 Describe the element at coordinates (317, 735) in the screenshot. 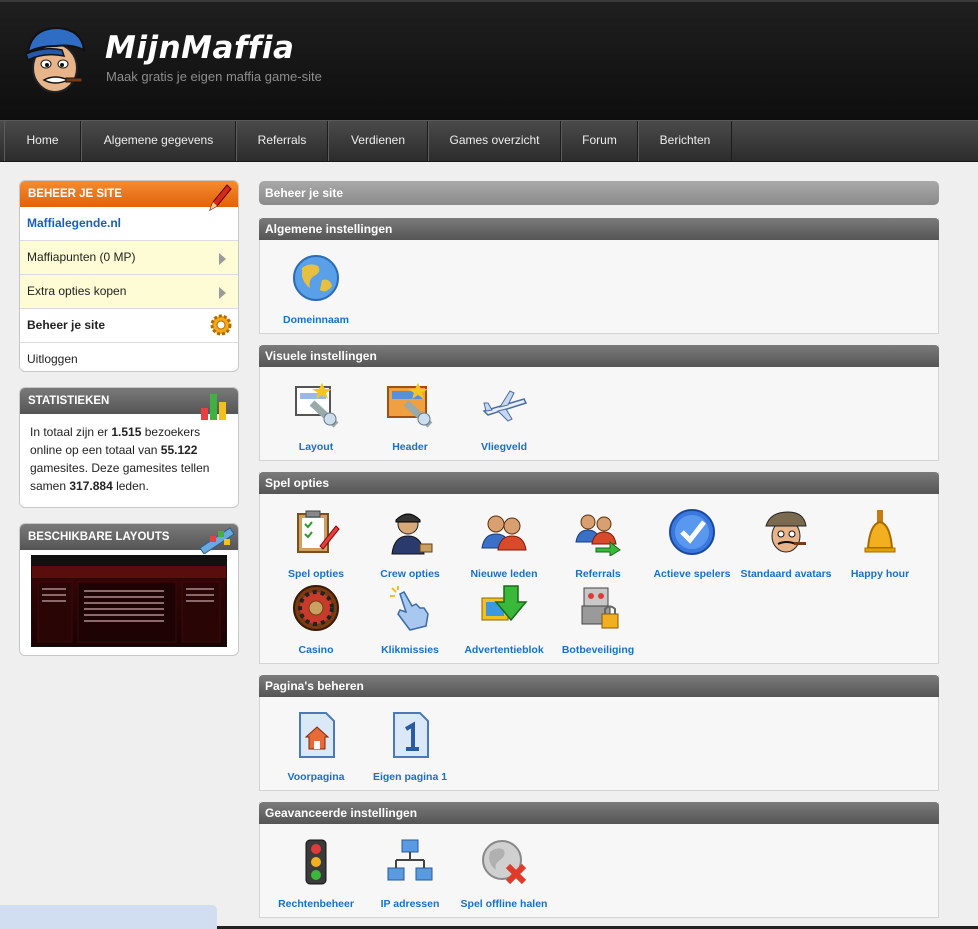

I see `home-page-icon` at that location.